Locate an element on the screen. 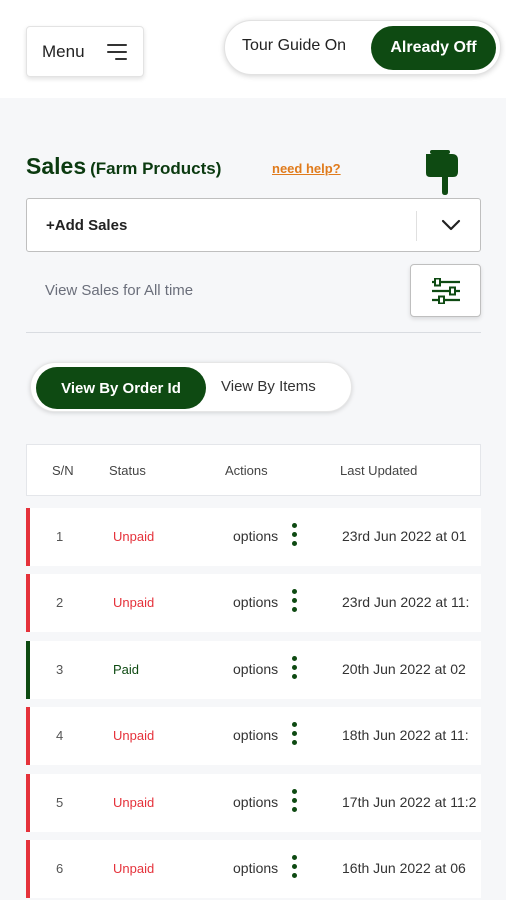 The image size is (506, 900). pointing-hand-icon is located at coordinates (442, 172).